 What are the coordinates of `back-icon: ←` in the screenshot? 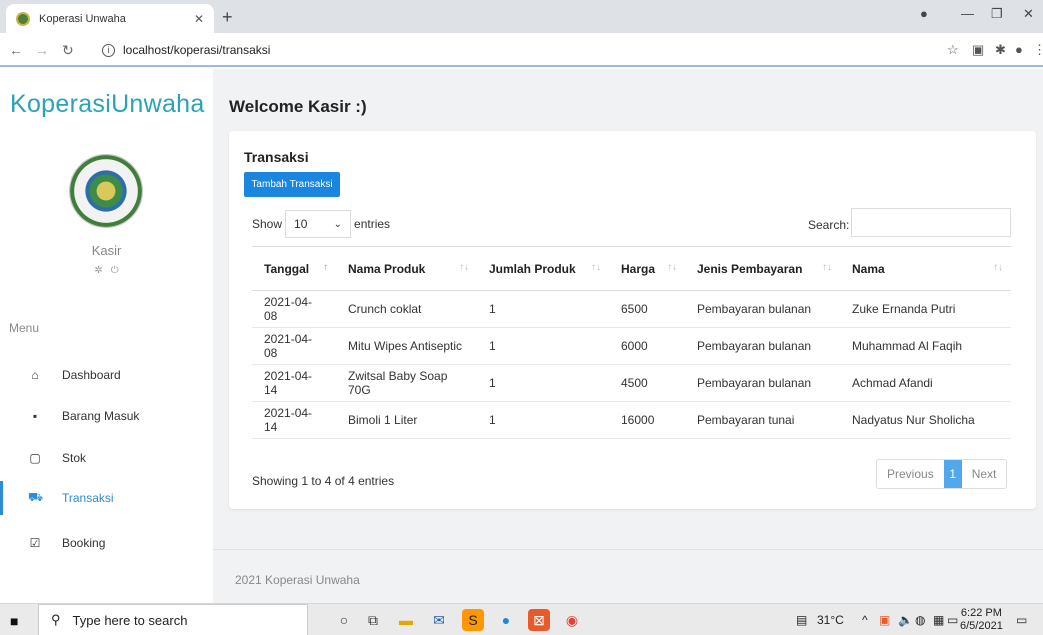 It's located at (16, 50).